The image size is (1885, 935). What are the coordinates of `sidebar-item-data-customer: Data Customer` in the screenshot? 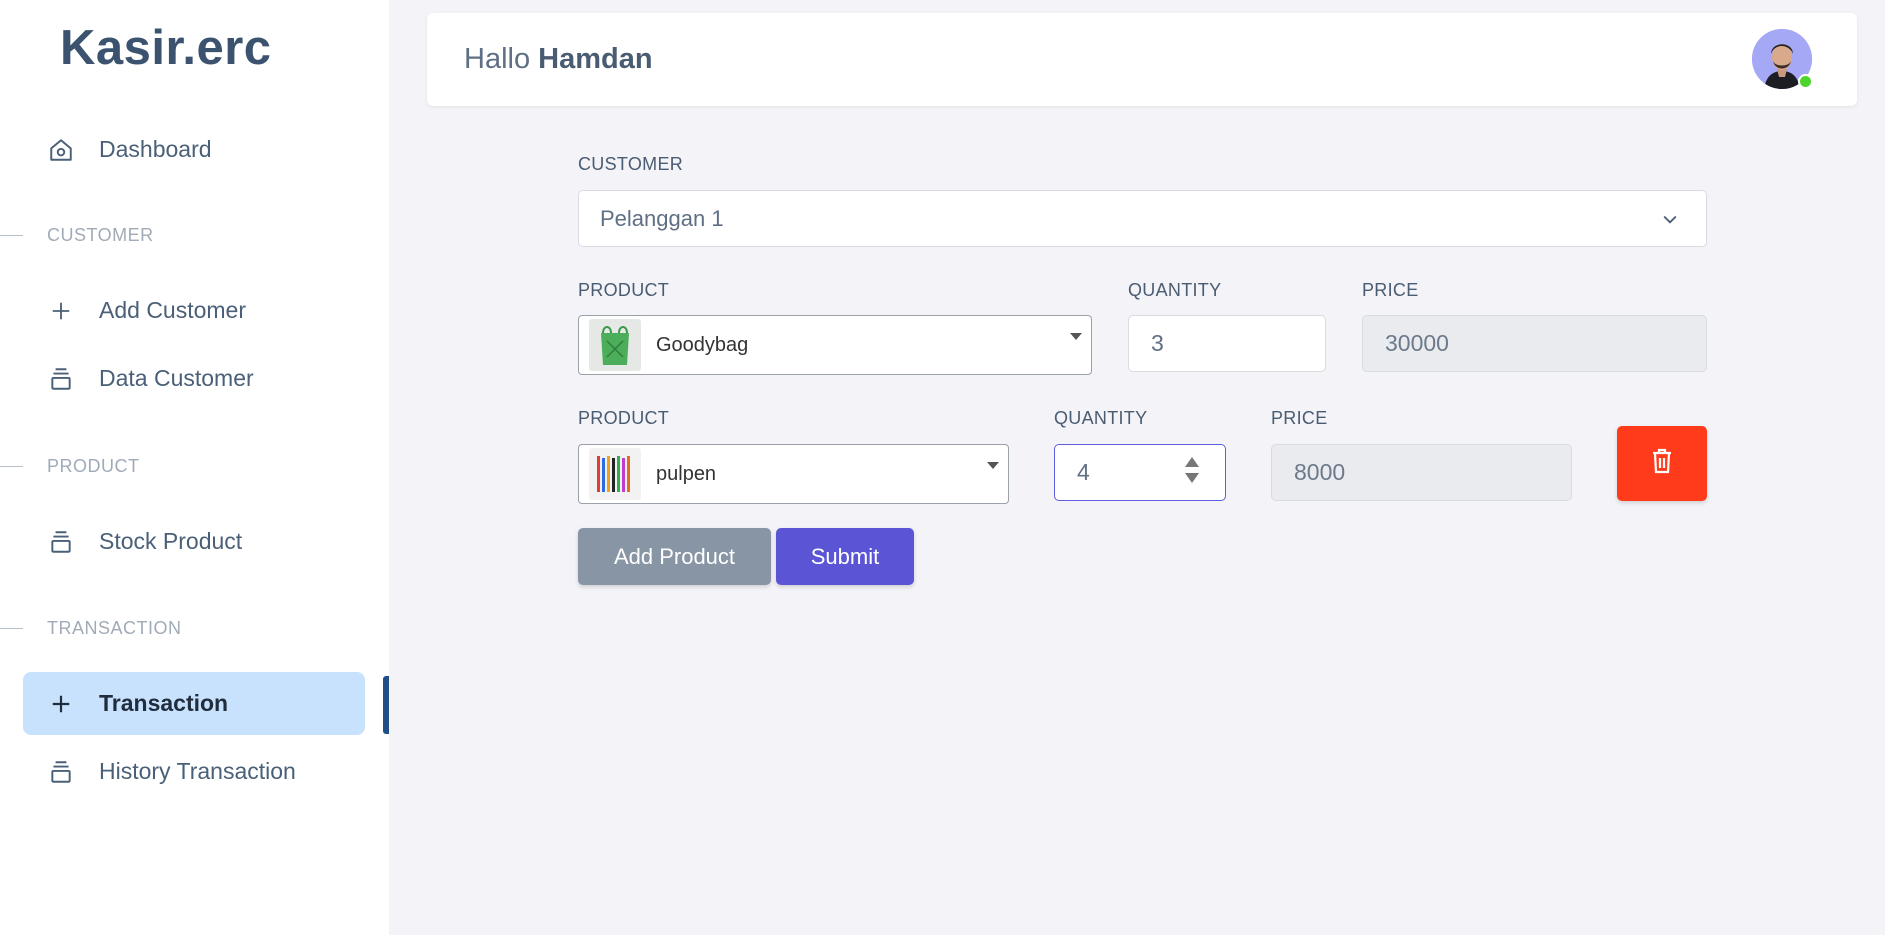 It's located at (194, 378).